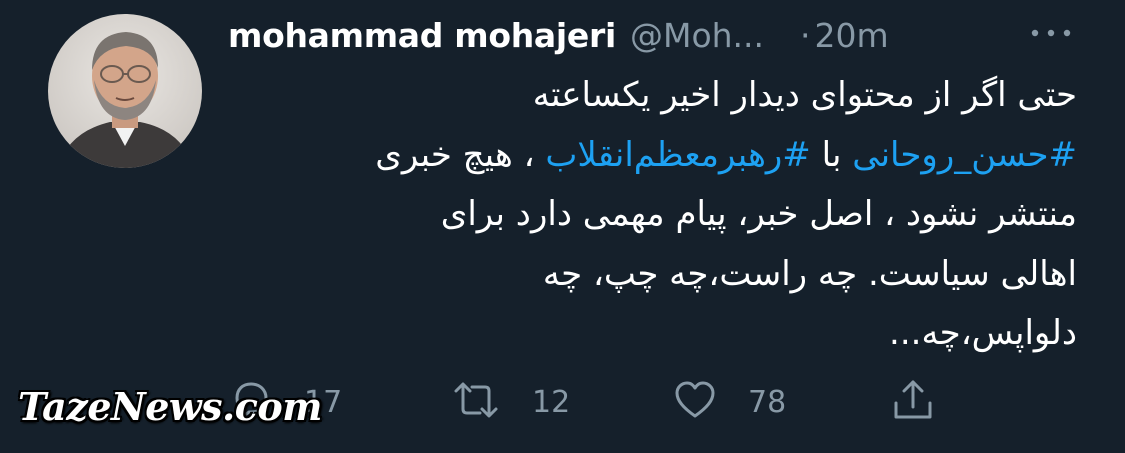 The height and width of the screenshot is (453, 1125). I want to click on tweet-actions: 17 12 78, so click(598, 402).